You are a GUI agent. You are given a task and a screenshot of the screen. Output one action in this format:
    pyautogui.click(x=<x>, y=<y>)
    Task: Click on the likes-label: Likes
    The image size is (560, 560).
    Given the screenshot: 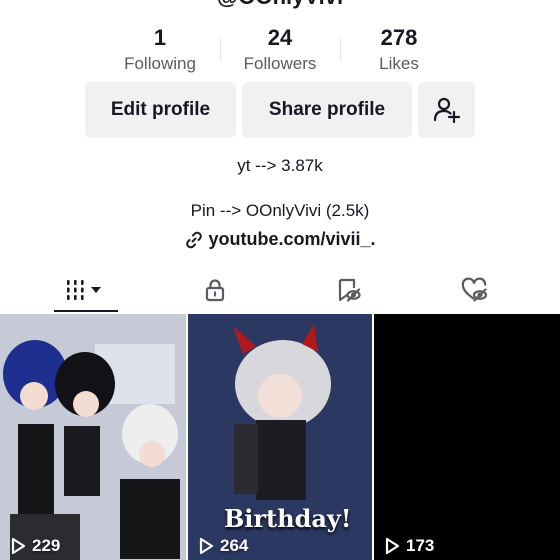 What is the action you would take?
    pyautogui.click(x=399, y=63)
    